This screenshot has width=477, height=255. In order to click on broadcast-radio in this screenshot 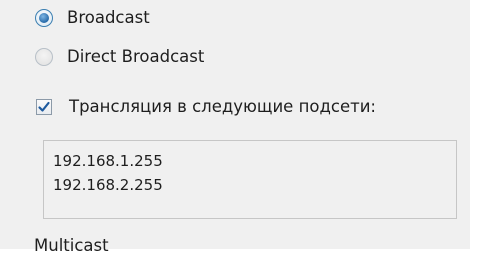, I will do `click(44, 17)`.